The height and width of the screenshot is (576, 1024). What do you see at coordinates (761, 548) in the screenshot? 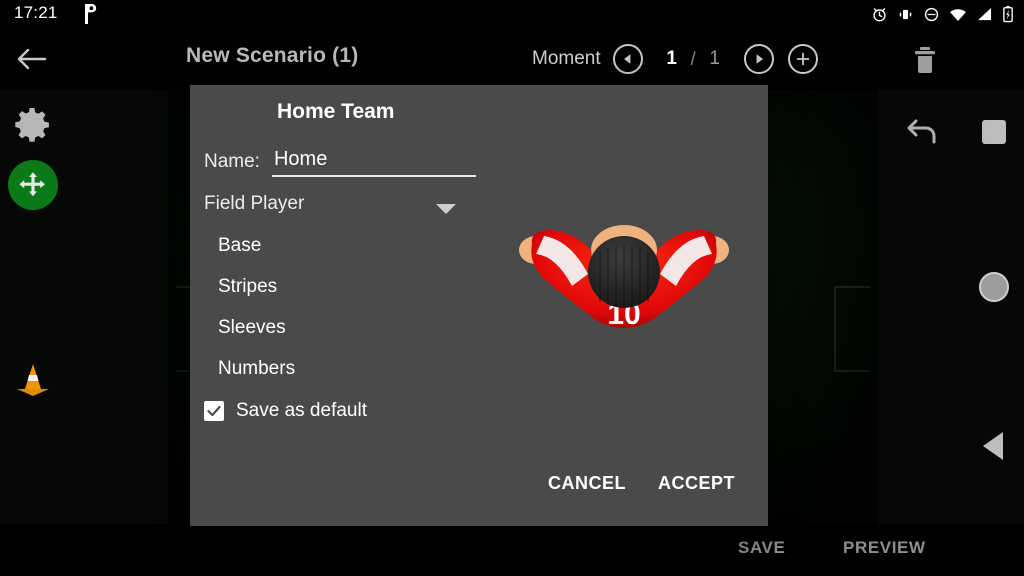
I see `save-button: SAVE` at bounding box center [761, 548].